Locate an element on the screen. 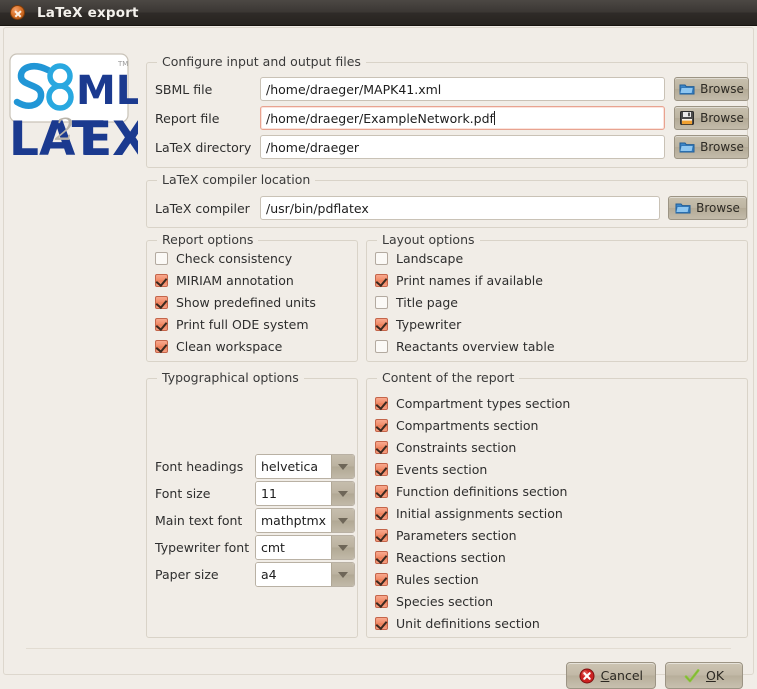 The width and height of the screenshot is (757, 689). typewriter-font-label: Typewriter font is located at coordinates (202, 547).